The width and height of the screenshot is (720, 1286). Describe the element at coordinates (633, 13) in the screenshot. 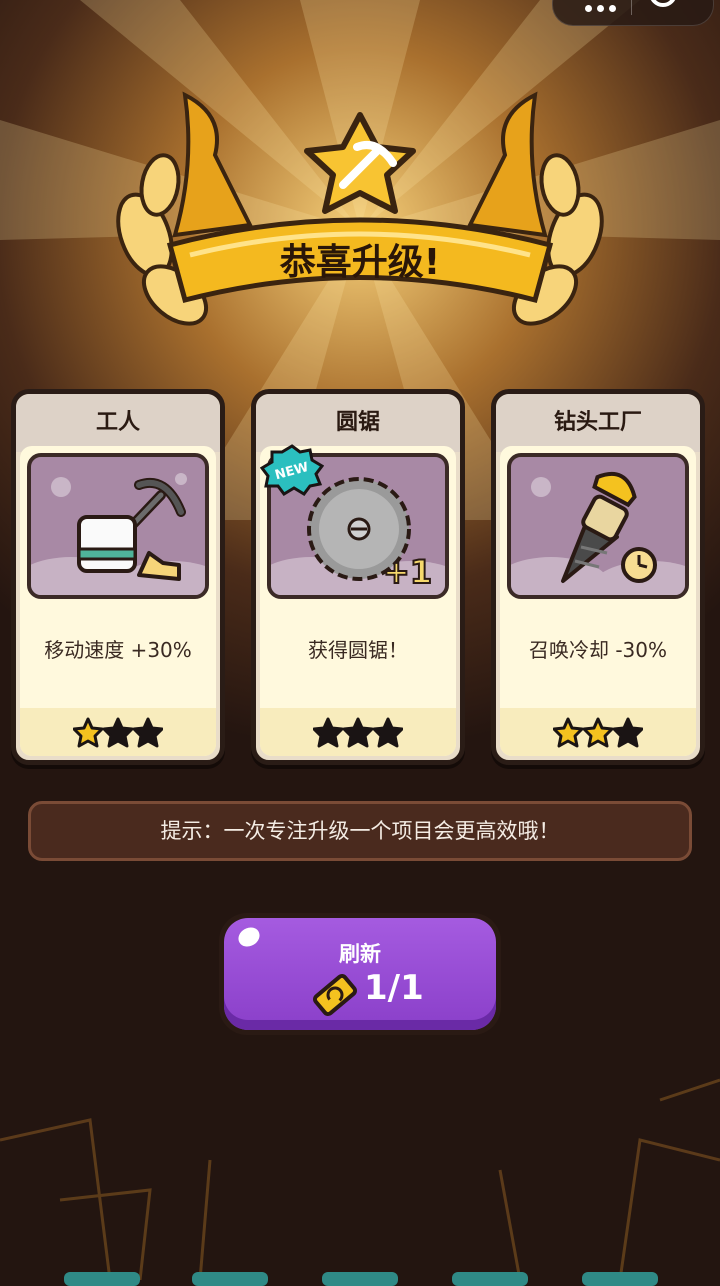

I see `mini-program-capsule` at that location.